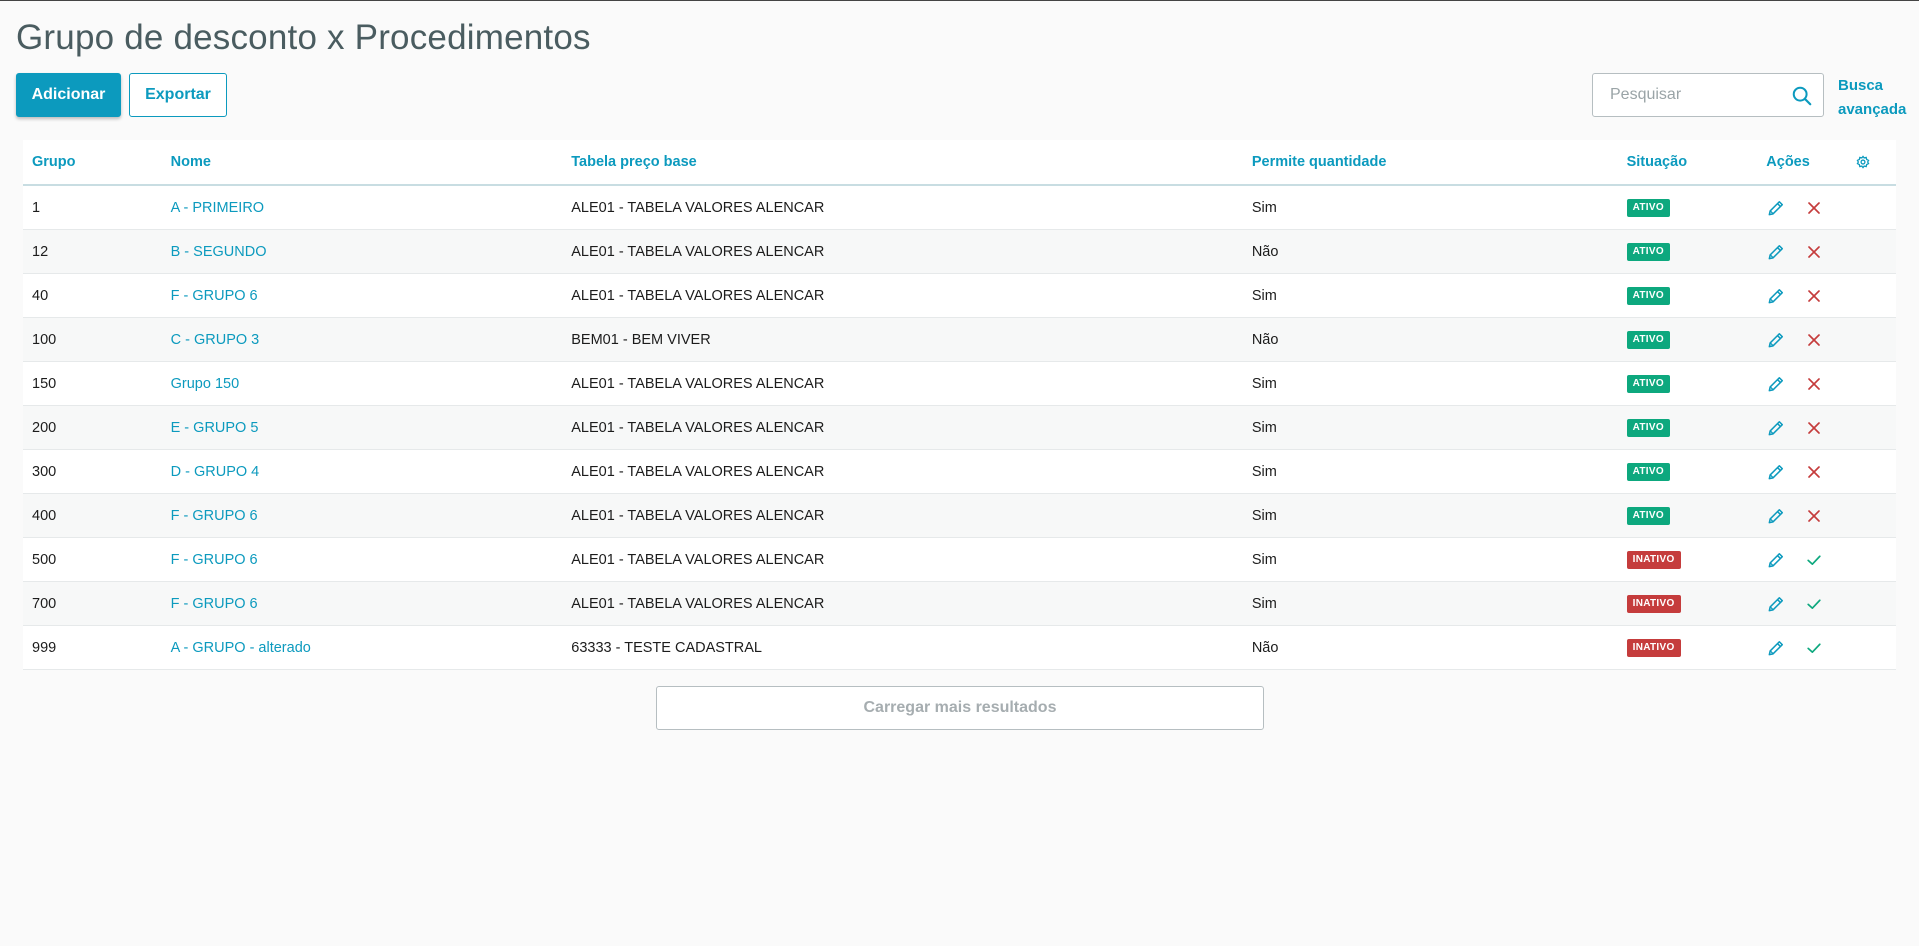  I want to click on search-input, so click(1700, 95).